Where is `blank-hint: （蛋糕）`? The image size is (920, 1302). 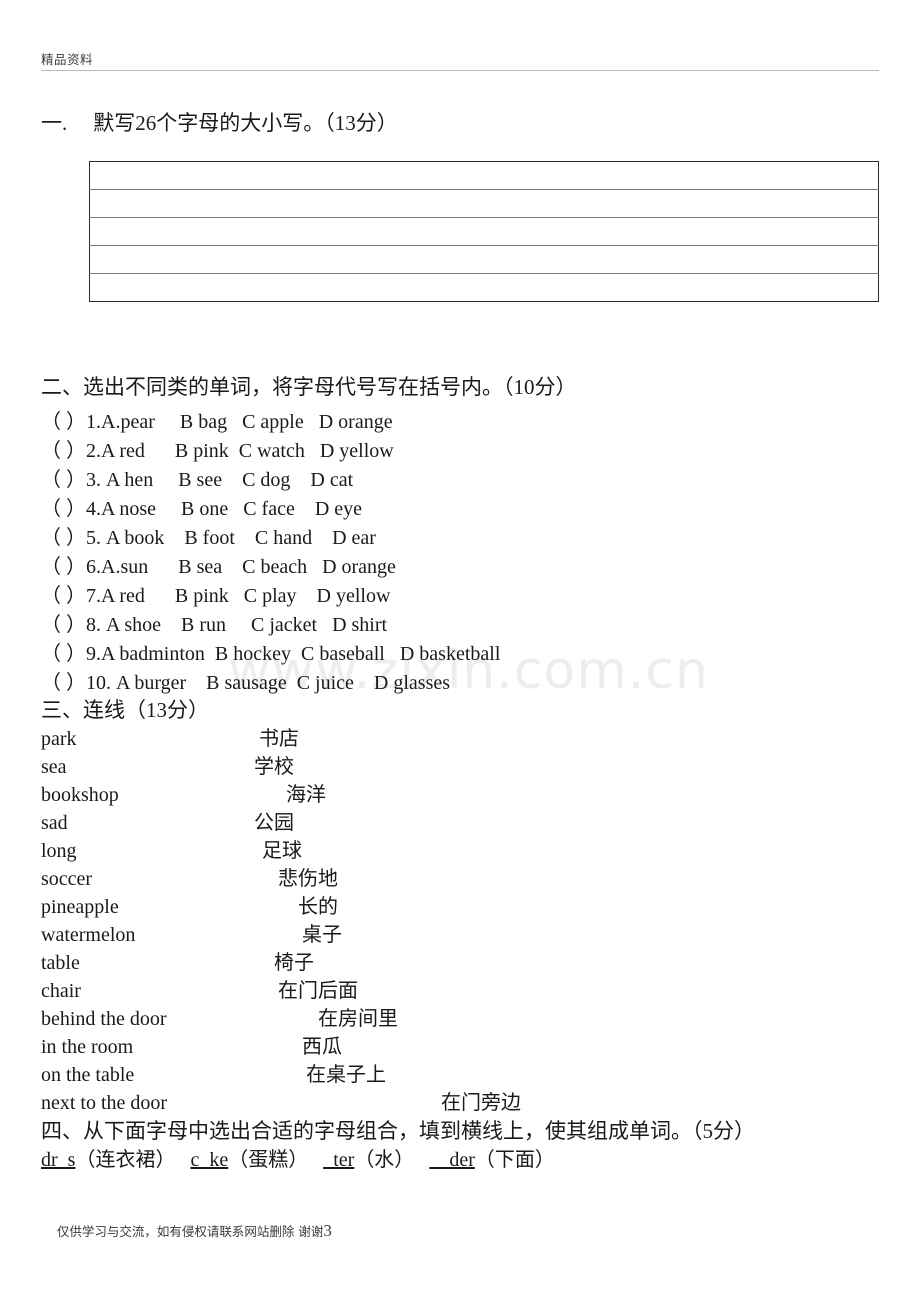
blank-hint: （蛋糕） is located at coordinates (276, 1160).